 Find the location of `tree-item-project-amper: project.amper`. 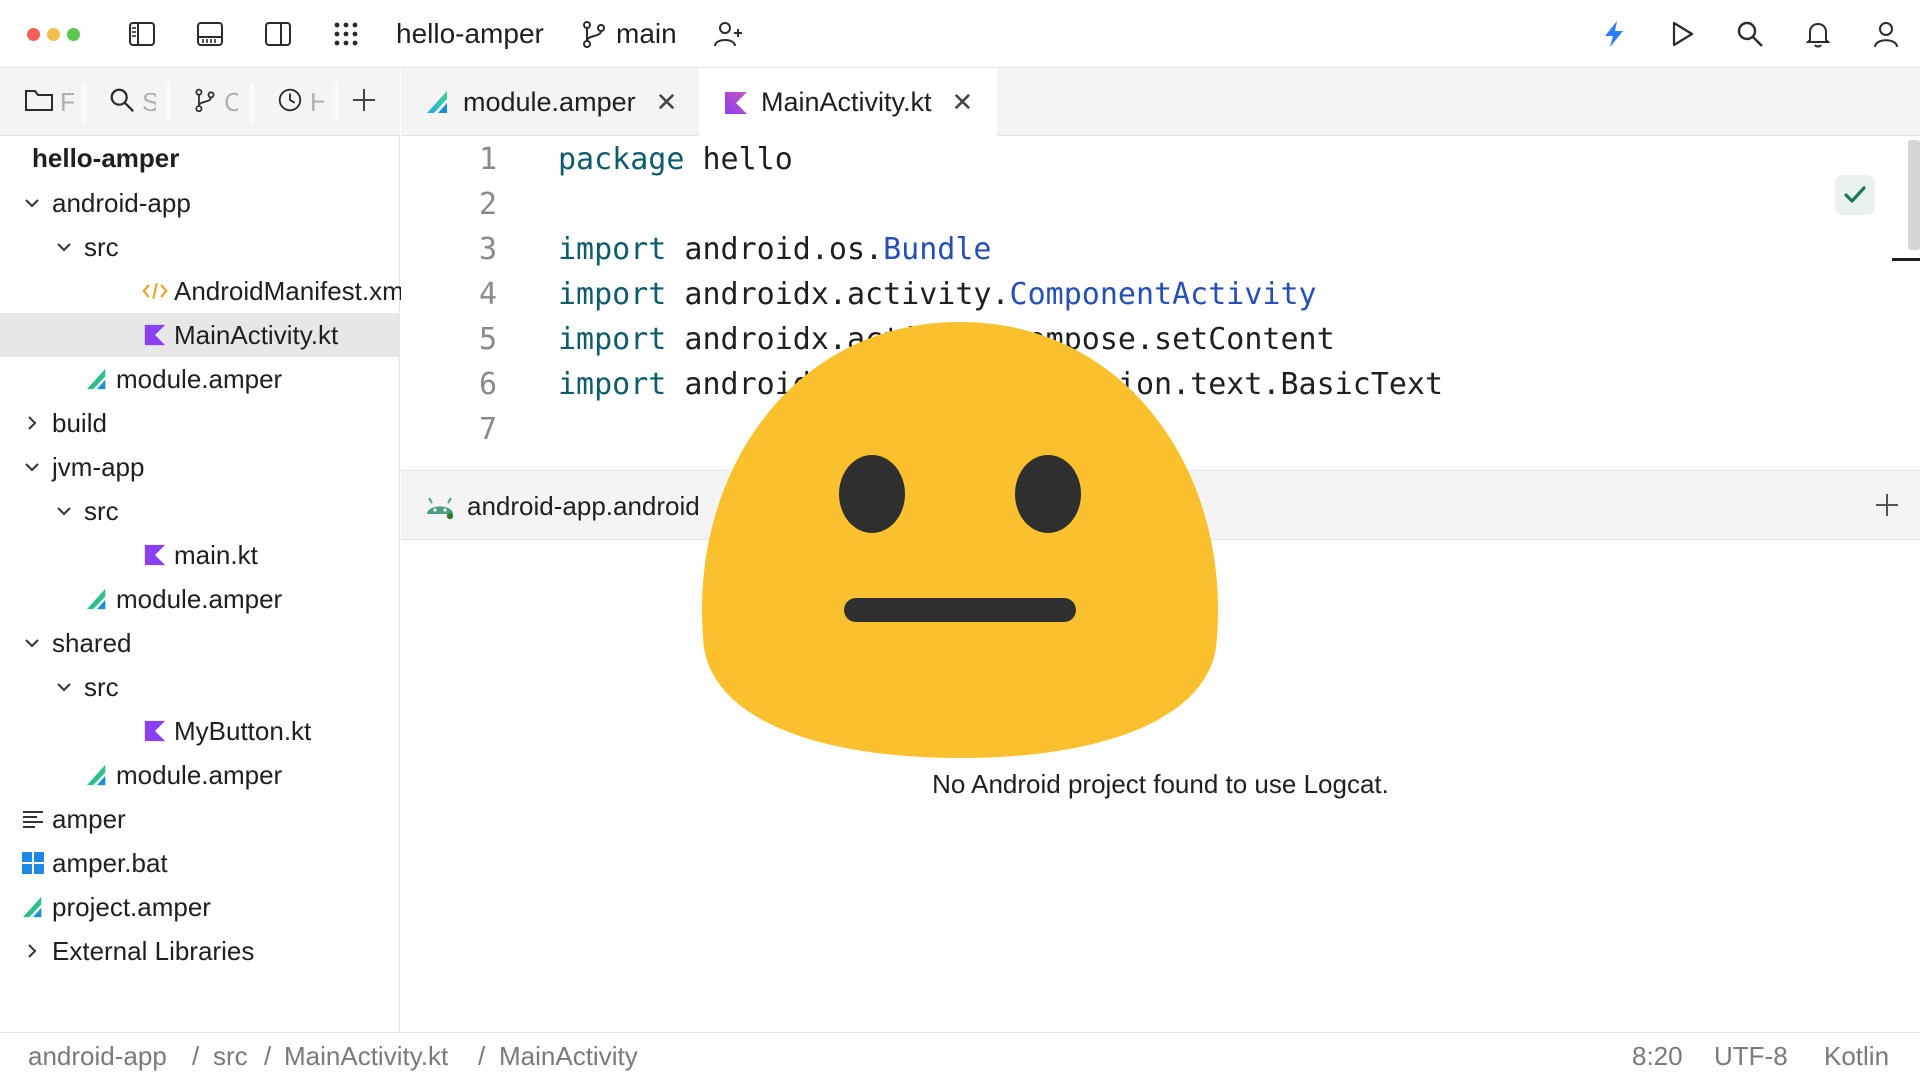

tree-item-project-amper: project.amper is located at coordinates (200, 907).